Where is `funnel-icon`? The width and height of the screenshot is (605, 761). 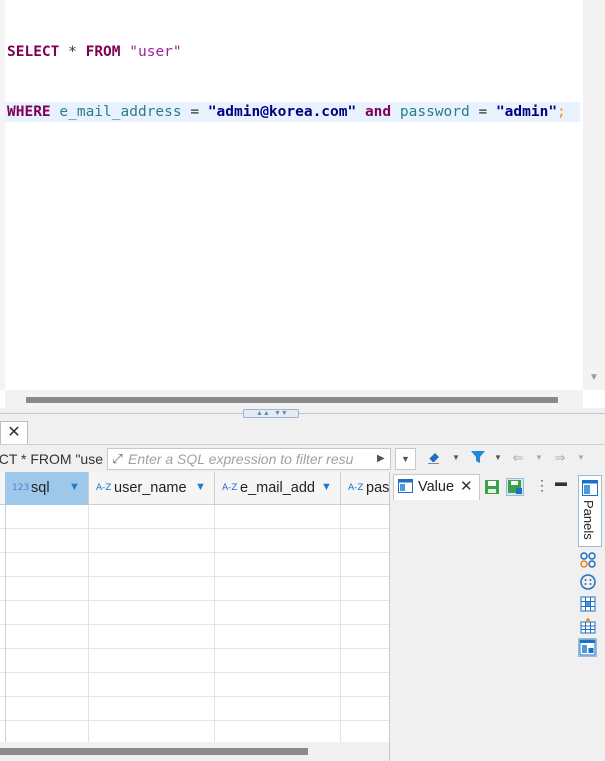 funnel-icon is located at coordinates (478, 458).